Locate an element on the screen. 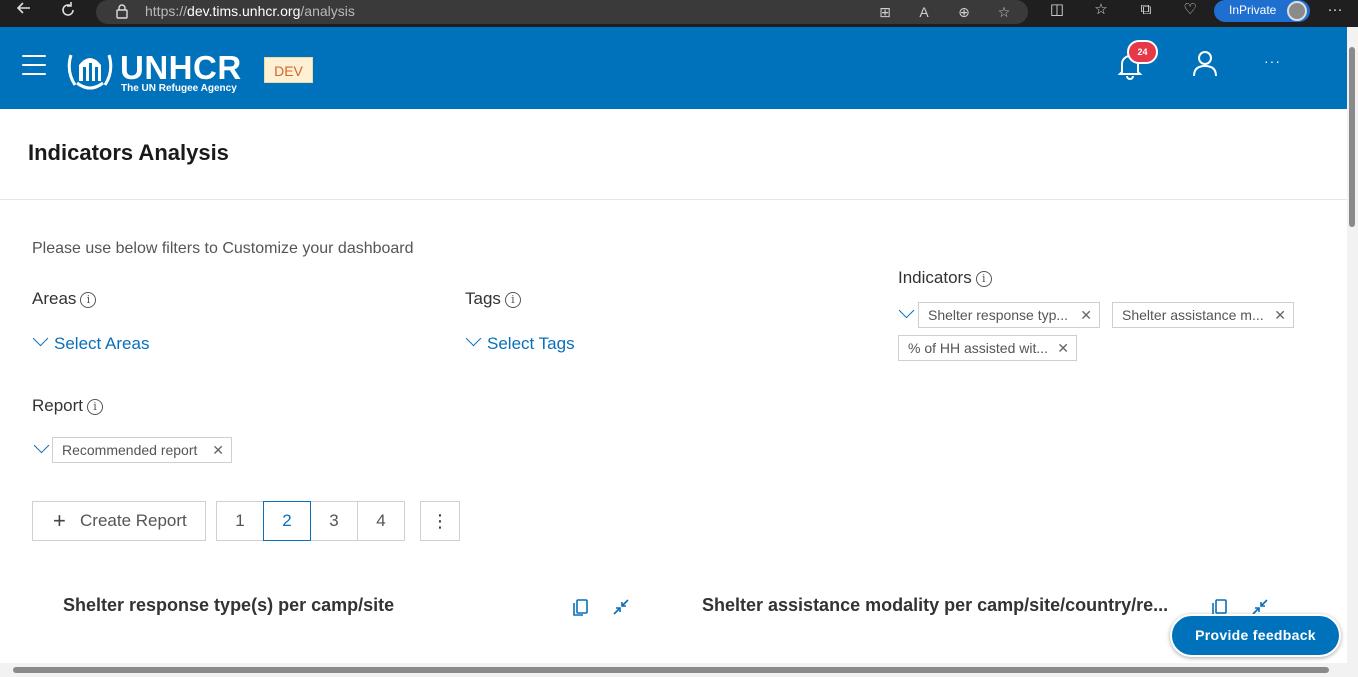 This screenshot has height=677, width=1358. app-header: UNHCR The UN Refugee Agency DEV 24 ··· is located at coordinates (673, 68).